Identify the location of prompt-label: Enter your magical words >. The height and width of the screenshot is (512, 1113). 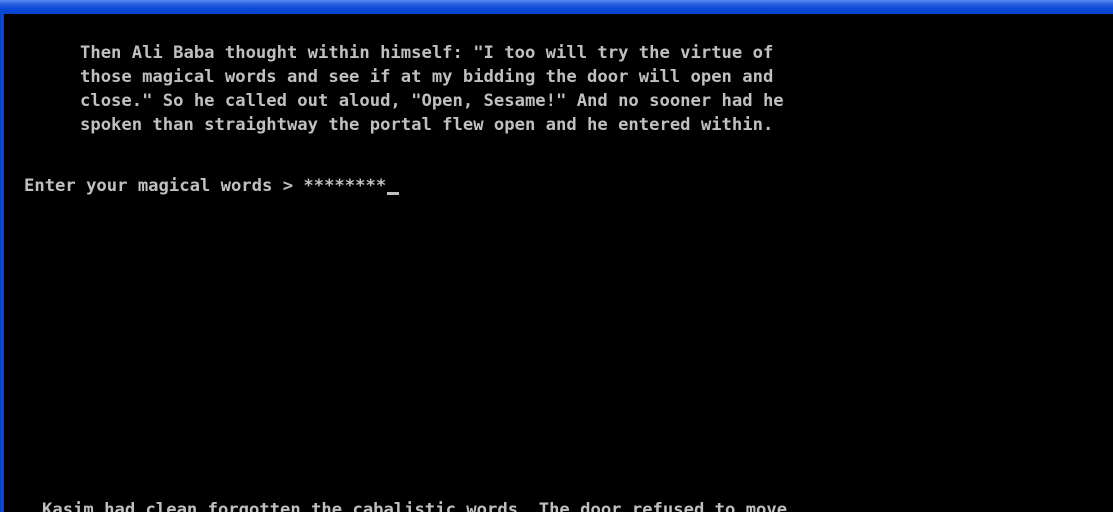
(164, 186).